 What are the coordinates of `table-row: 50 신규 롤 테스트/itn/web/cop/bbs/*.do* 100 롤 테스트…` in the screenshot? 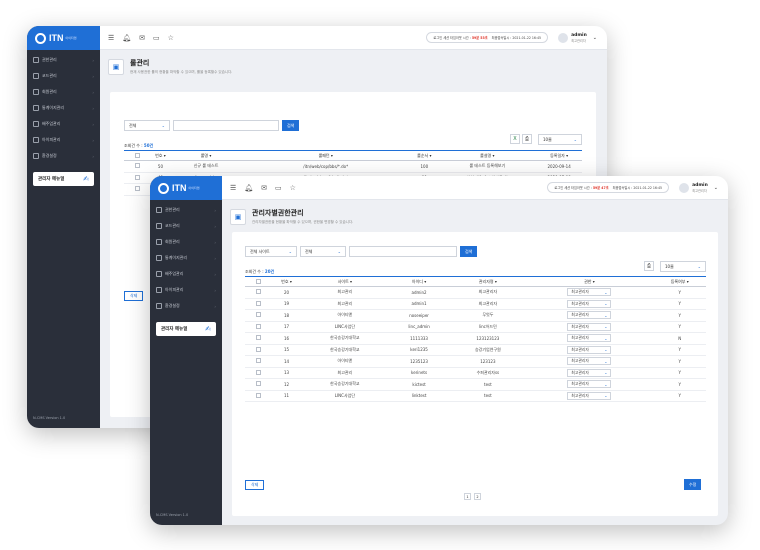 It's located at (353, 166).